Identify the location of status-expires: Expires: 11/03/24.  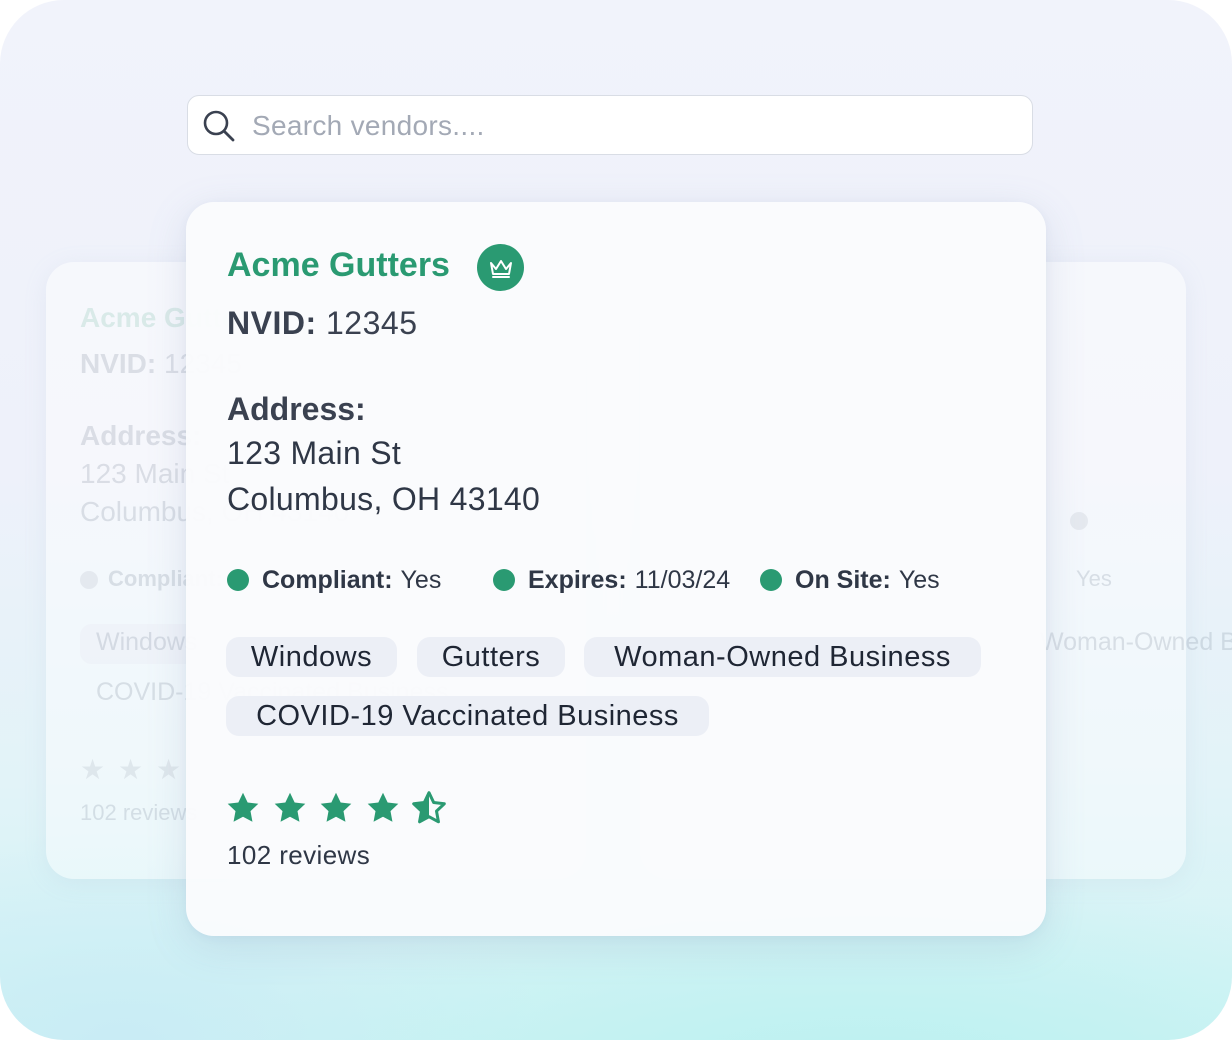
(611, 580).